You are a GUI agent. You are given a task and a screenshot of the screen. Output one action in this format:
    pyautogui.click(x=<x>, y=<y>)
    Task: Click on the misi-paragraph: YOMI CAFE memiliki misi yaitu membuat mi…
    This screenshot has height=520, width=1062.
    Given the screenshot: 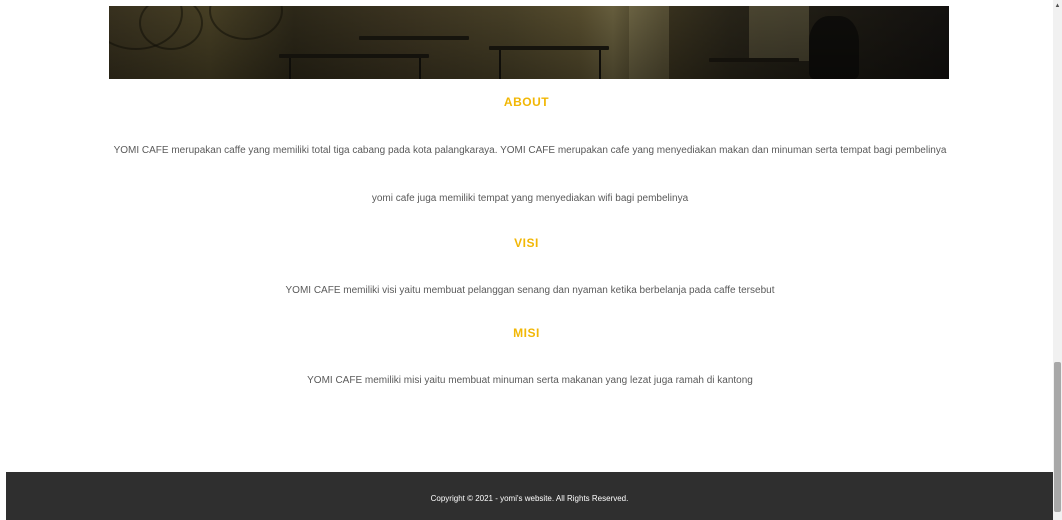 What is the action you would take?
    pyautogui.click(x=530, y=380)
    